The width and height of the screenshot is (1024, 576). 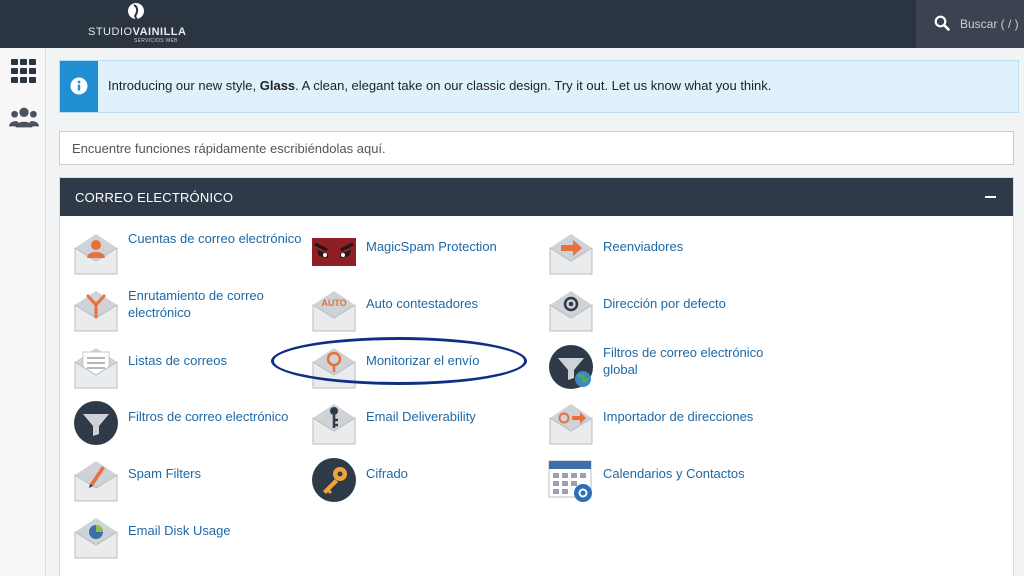 What do you see at coordinates (426, 482) in the screenshot?
I see `item-cifrado: Cifrado` at bounding box center [426, 482].